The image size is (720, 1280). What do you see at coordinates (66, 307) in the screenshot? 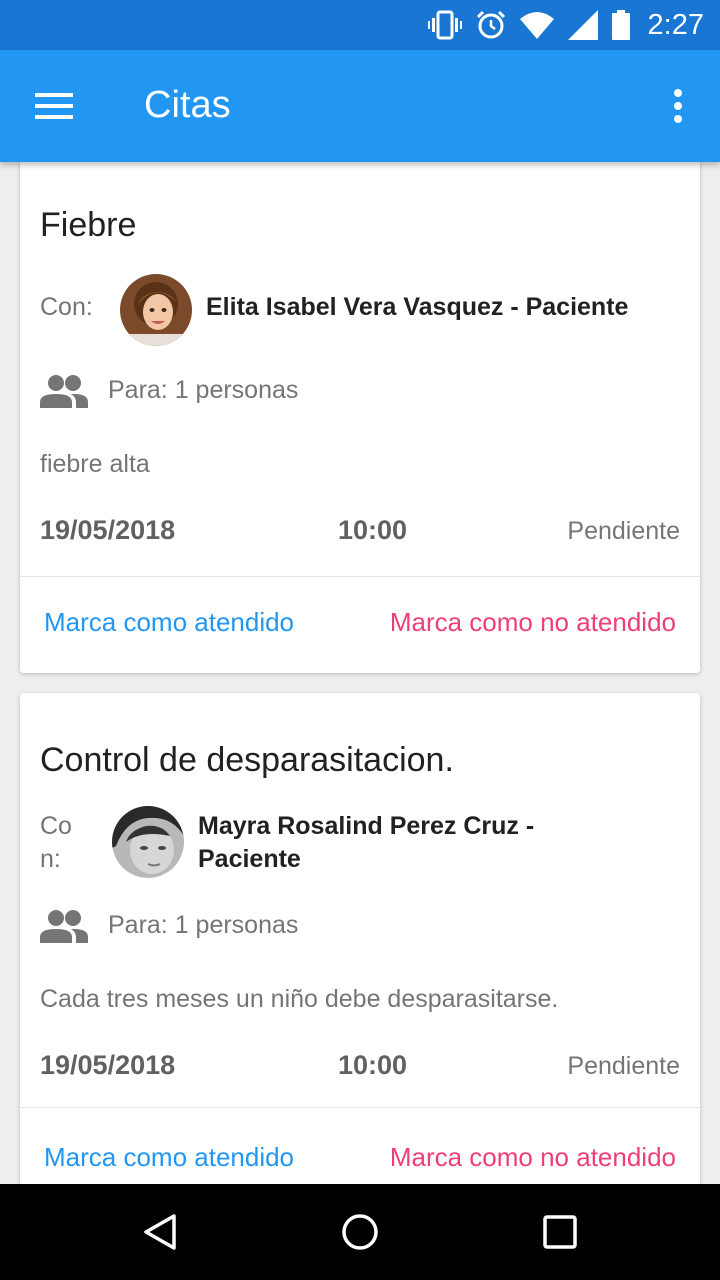
I see `con-label: Con:` at bounding box center [66, 307].